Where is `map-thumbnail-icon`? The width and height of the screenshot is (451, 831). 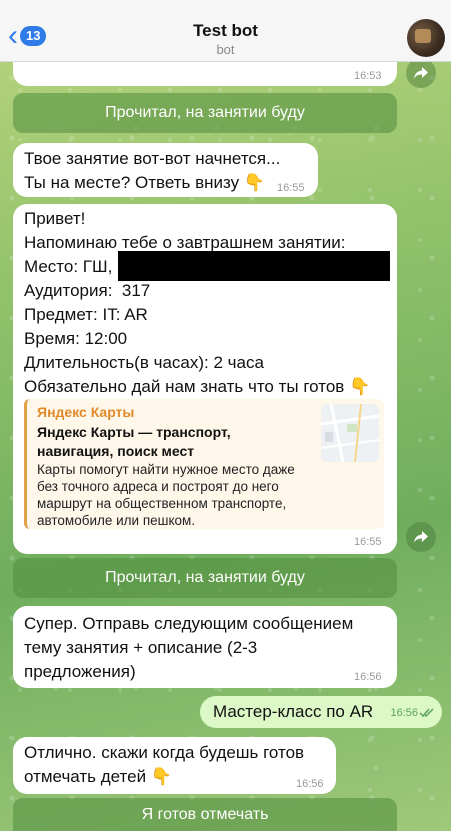
map-thumbnail-icon is located at coordinates (350, 433).